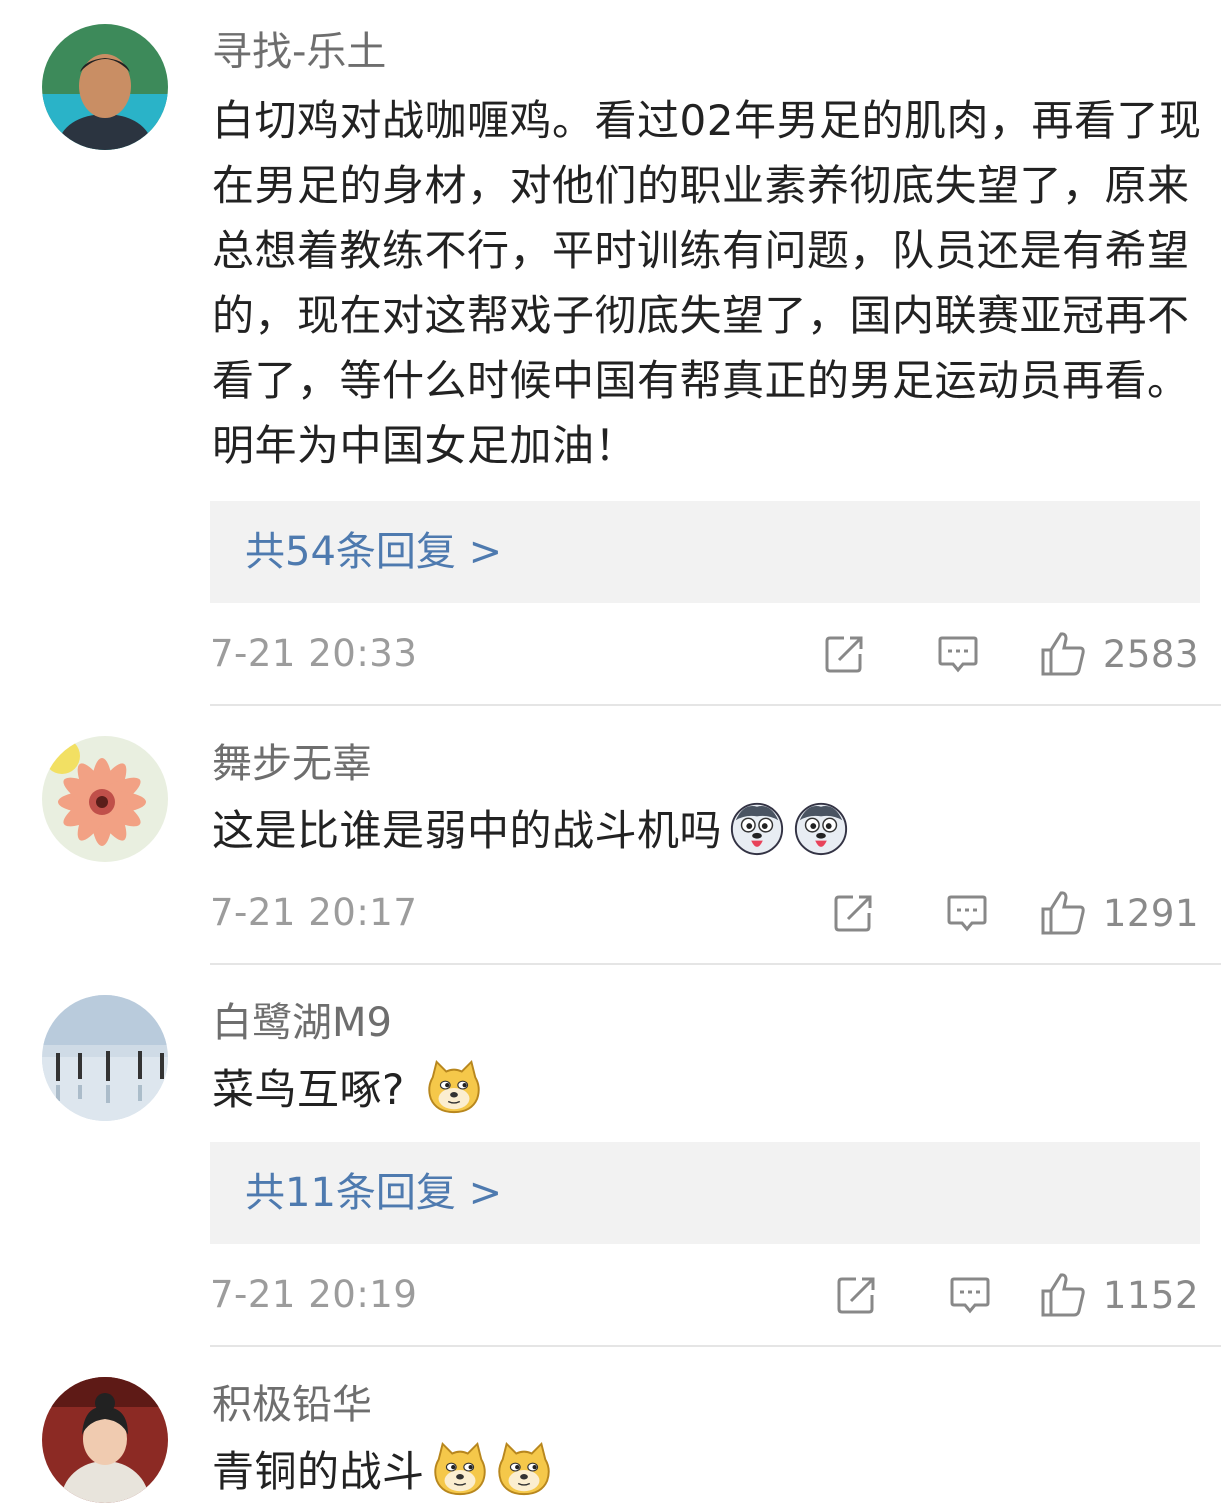 This screenshot has height=1504, width=1221. I want to click on replies-link: 共11条回复 >, so click(705, 1193).